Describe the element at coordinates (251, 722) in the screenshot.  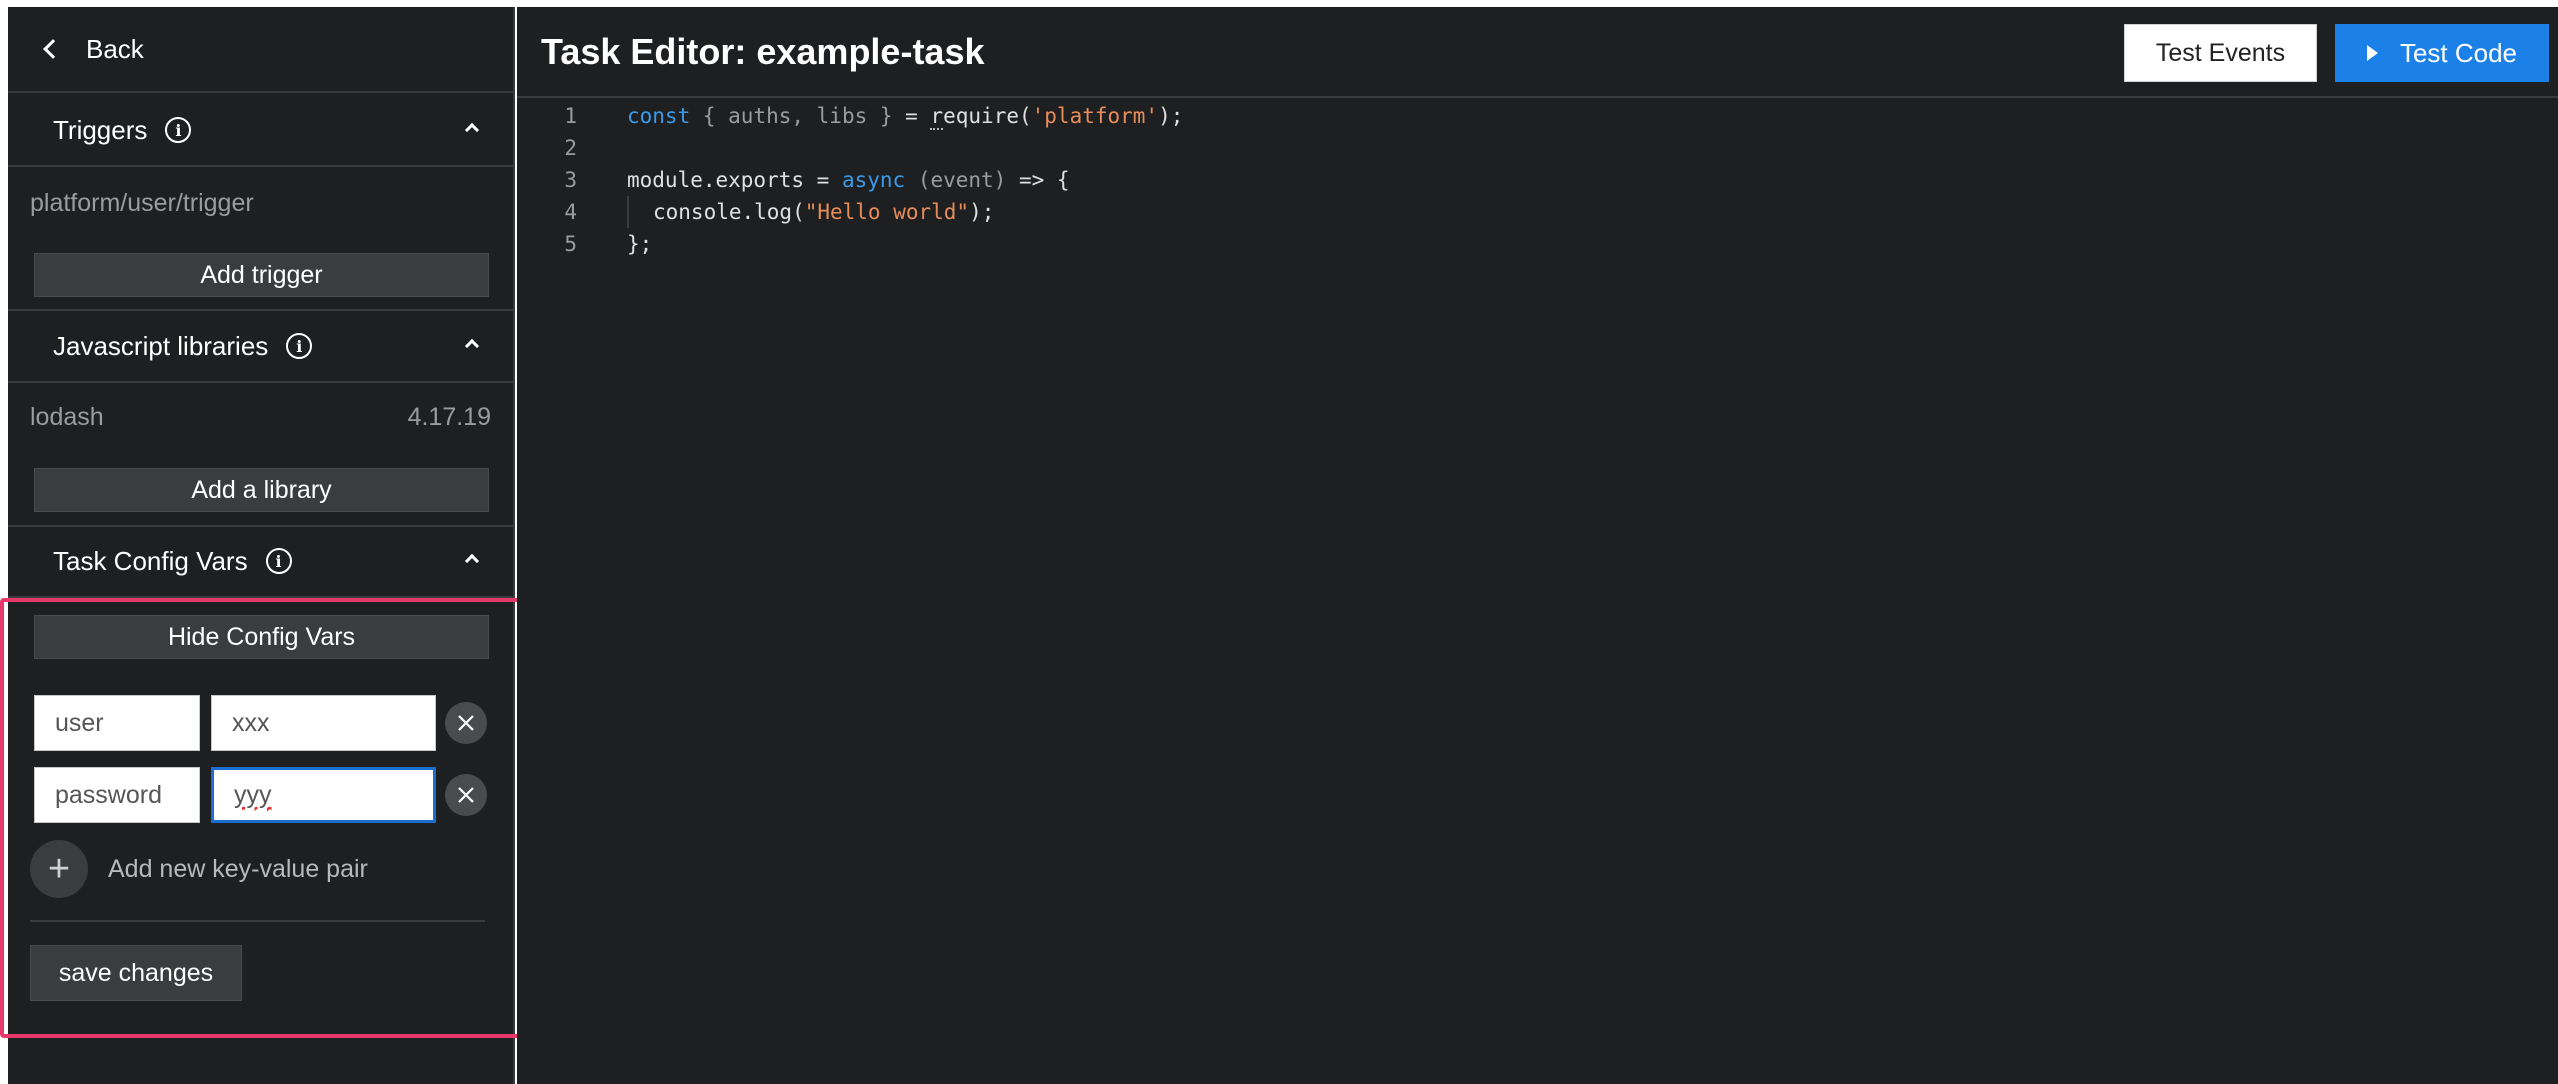
I see `config-value-value: xxx` at that location.